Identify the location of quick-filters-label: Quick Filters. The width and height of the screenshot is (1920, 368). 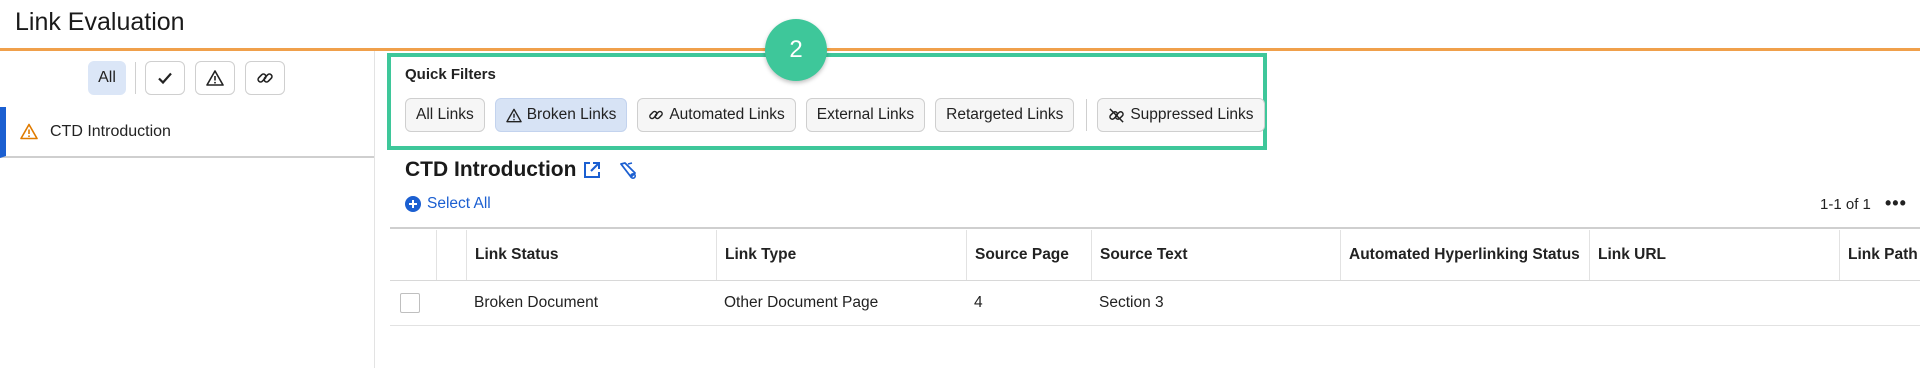
(450, 74).